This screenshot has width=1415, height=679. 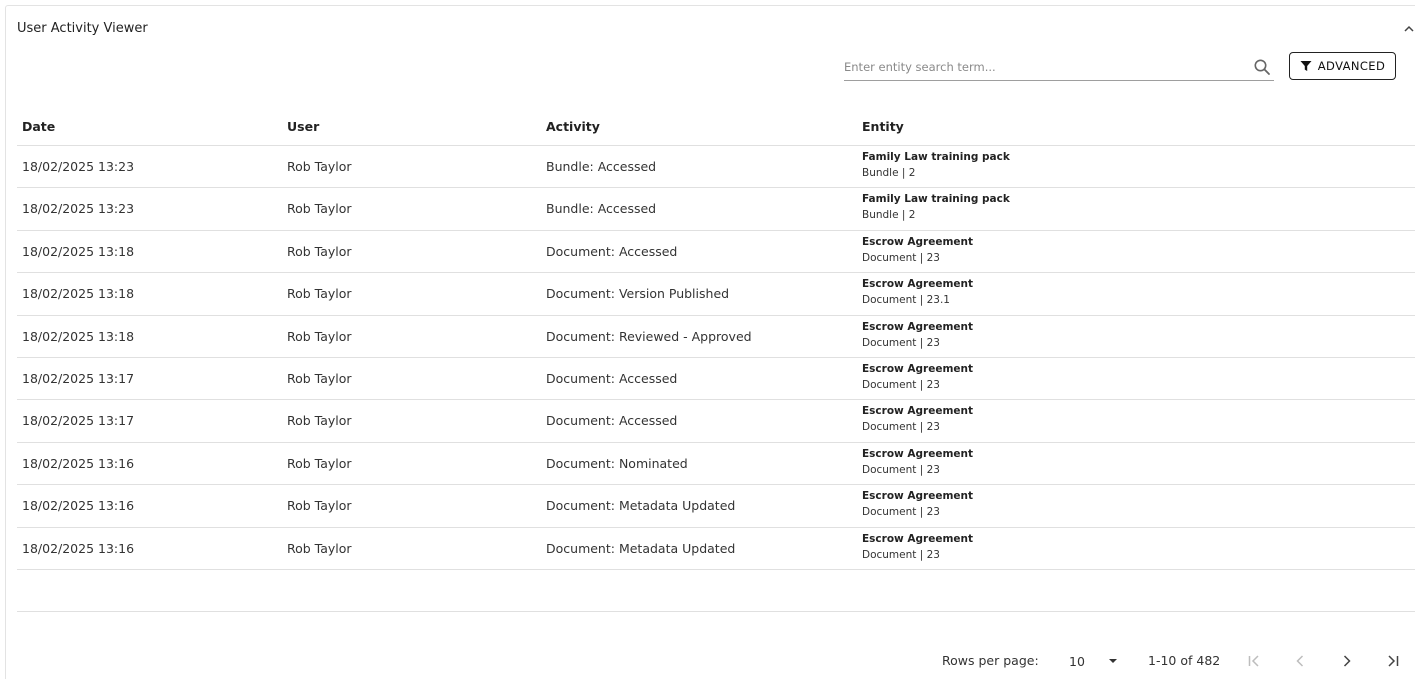 What do you see at coordinates (1306, 66) in the screenshot?
I see `filter-icon` at bounding box center [1306, 66].